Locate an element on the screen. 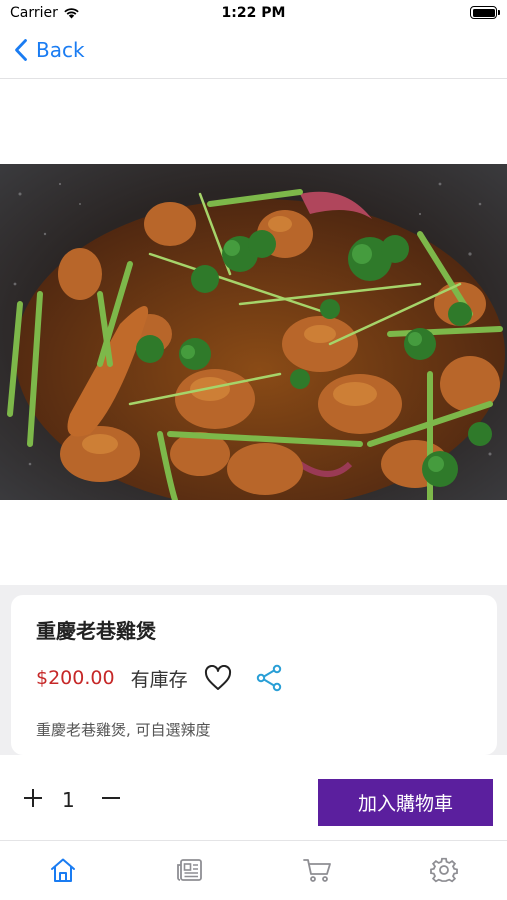 The width and height of the screenshot is (507, 900). gear-icon is located at coordinates (443, 869).